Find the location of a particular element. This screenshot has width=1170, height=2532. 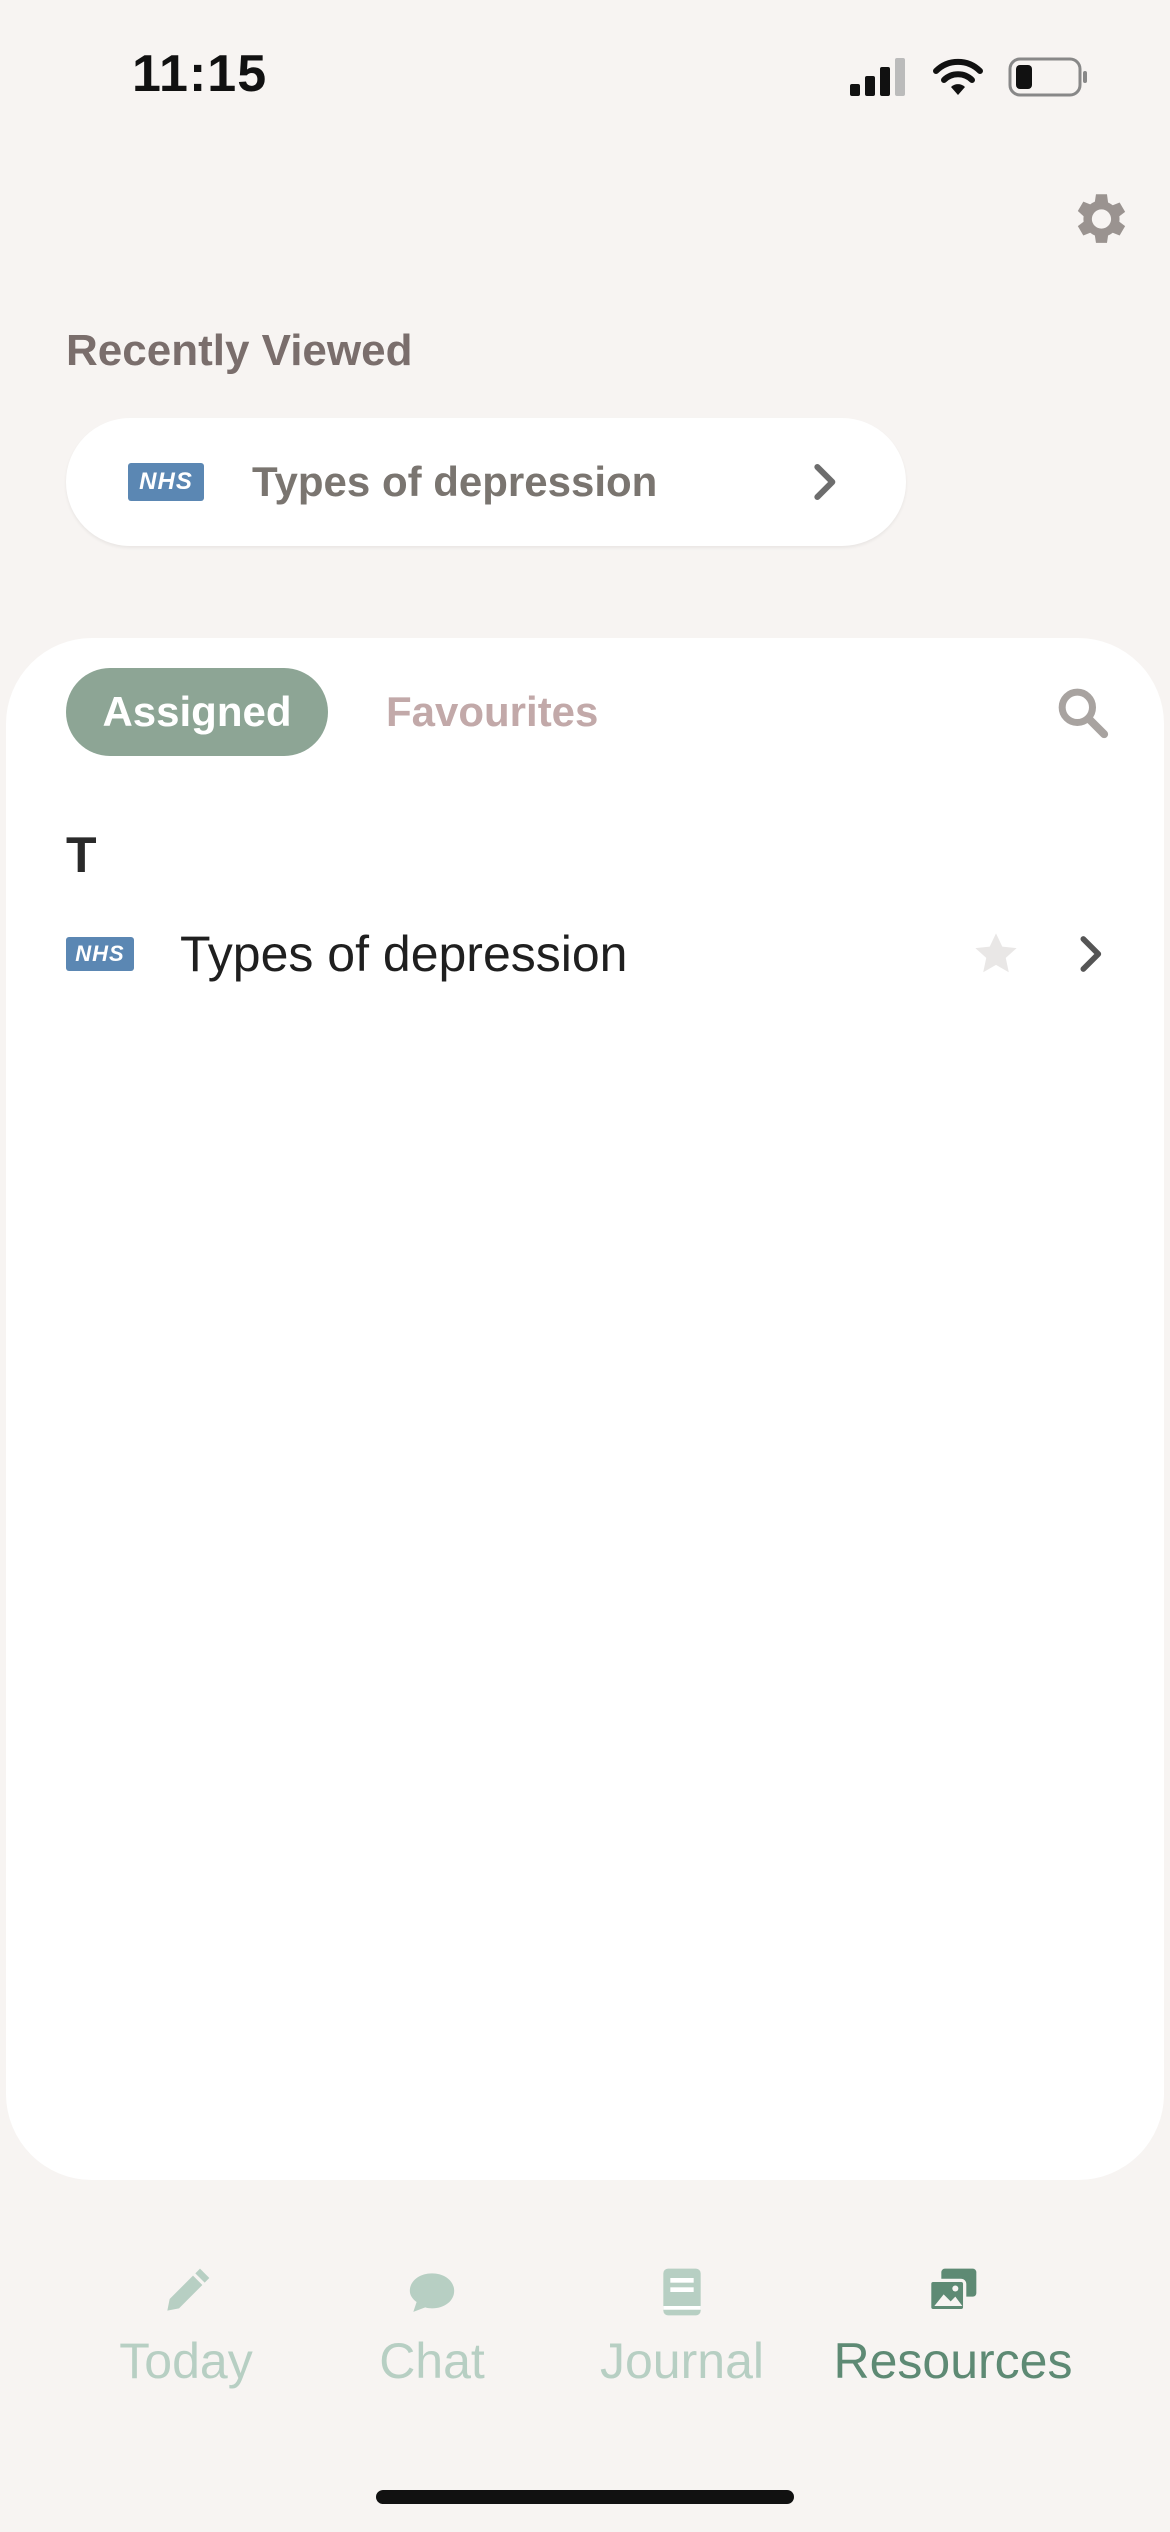

status-icons is located at coordinates (969, 77).